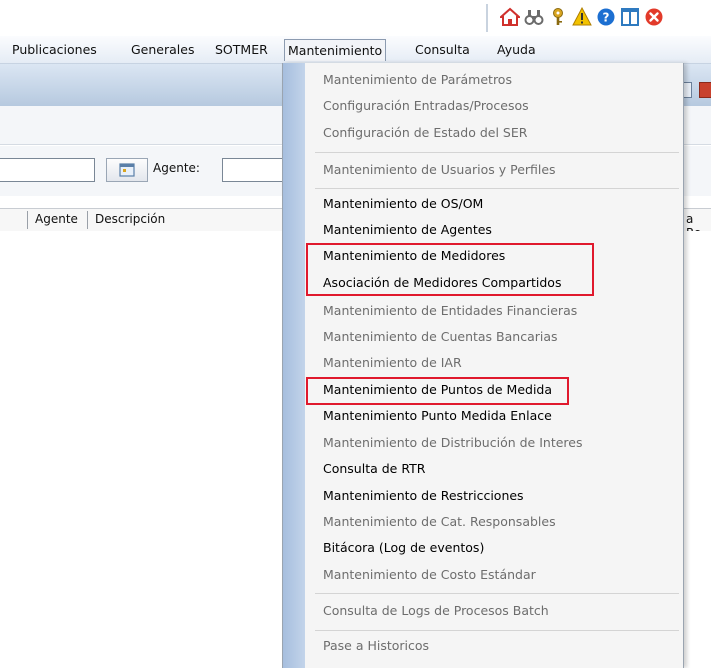  Describe the element at coordinates (374, 469) in the screenshot. I see `menu-item-consulta-rtr: Consulta de RTR` at that location.